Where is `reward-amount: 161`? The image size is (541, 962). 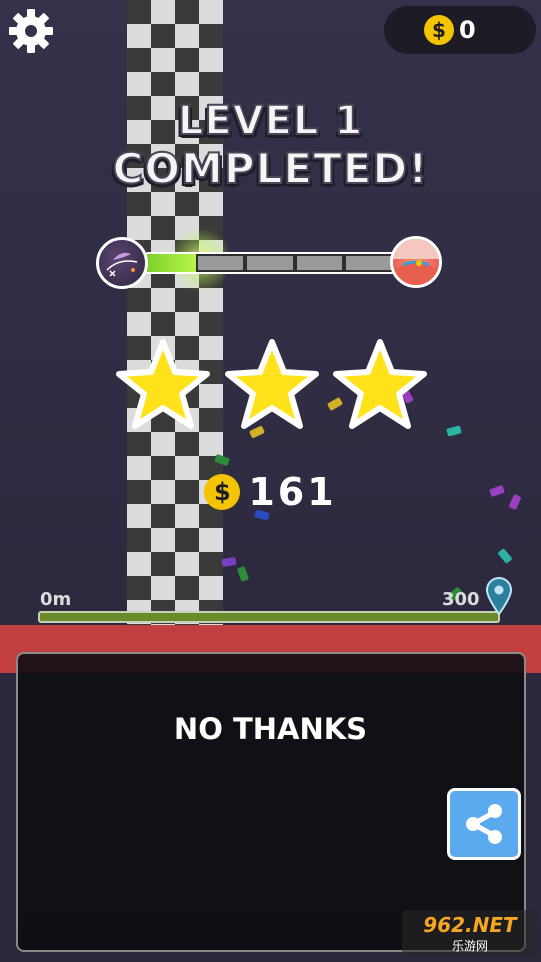
reward-amount: 161 is located at coordinates (292, 492).